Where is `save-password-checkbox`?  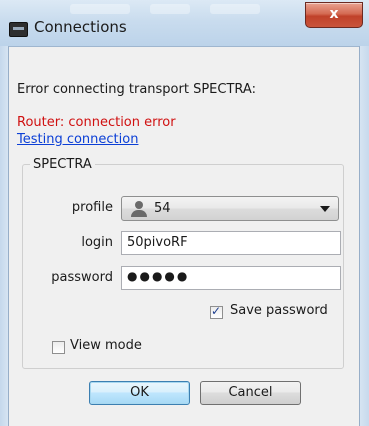 save-password-checkbox is located at coordinates (216, 311).